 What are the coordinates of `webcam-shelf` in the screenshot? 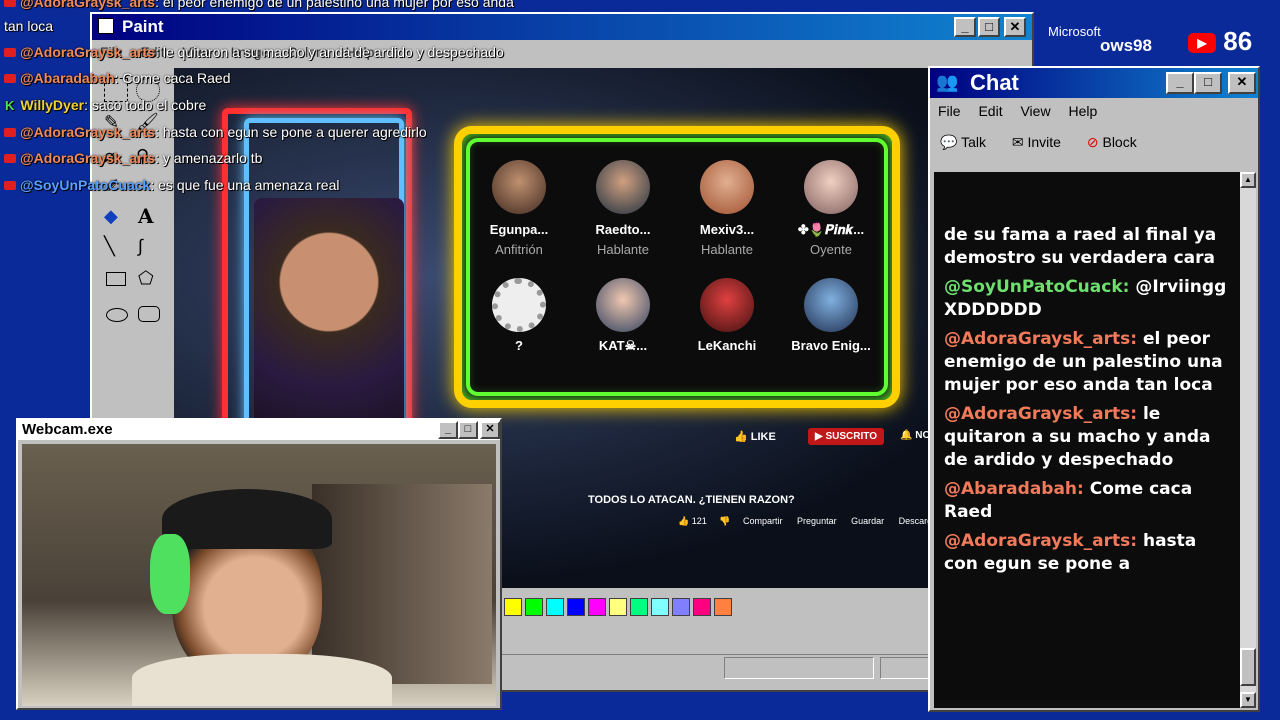 It's located at (402, 584).